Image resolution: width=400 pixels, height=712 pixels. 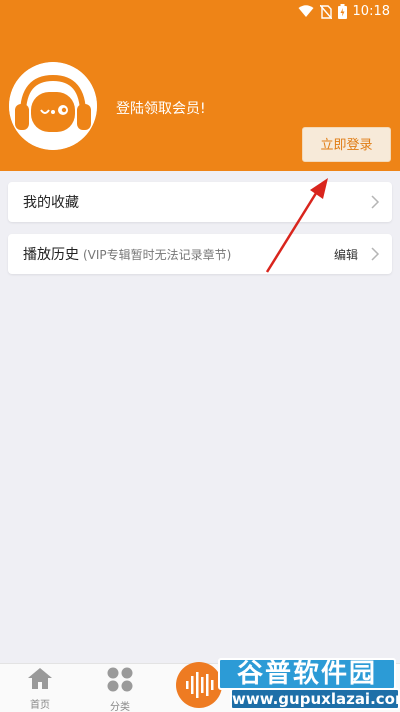 I want to click on watermark-url: www.gupuxlazai.com, so click(x=315, y=699).